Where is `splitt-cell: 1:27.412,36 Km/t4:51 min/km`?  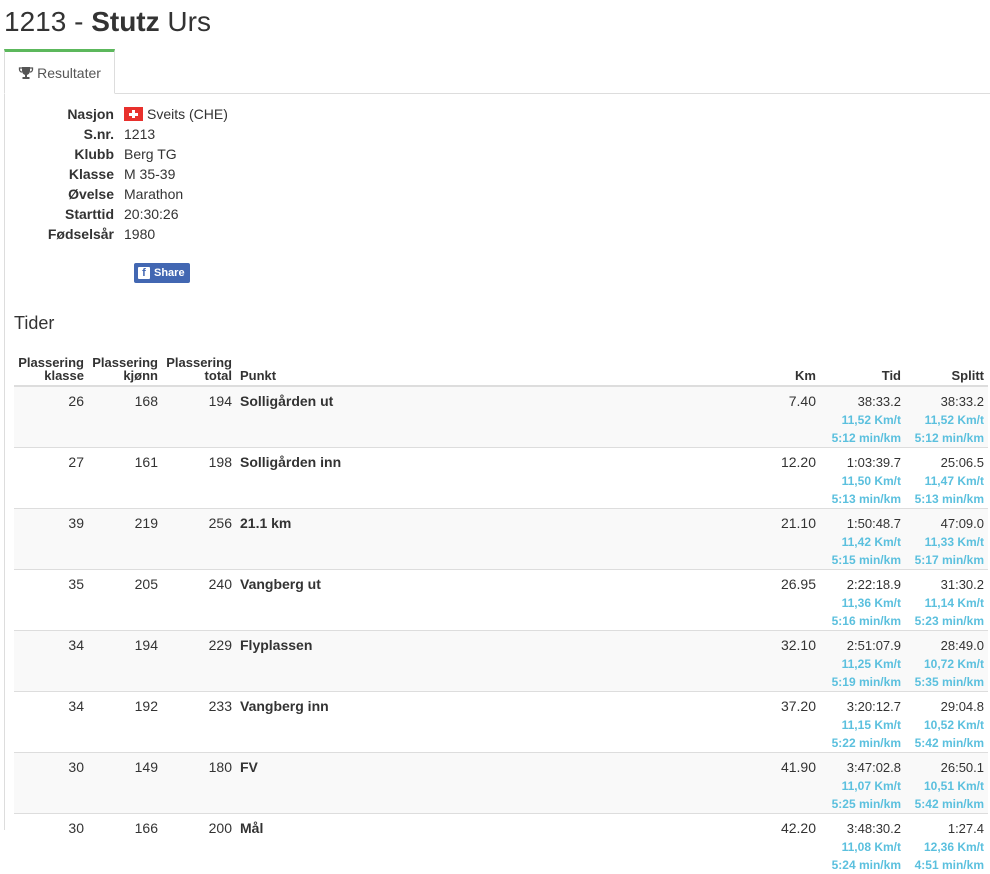
splitt-cell: 1:27.412,36 Km/t4:51 min/km is located at coordinates (946, 844).